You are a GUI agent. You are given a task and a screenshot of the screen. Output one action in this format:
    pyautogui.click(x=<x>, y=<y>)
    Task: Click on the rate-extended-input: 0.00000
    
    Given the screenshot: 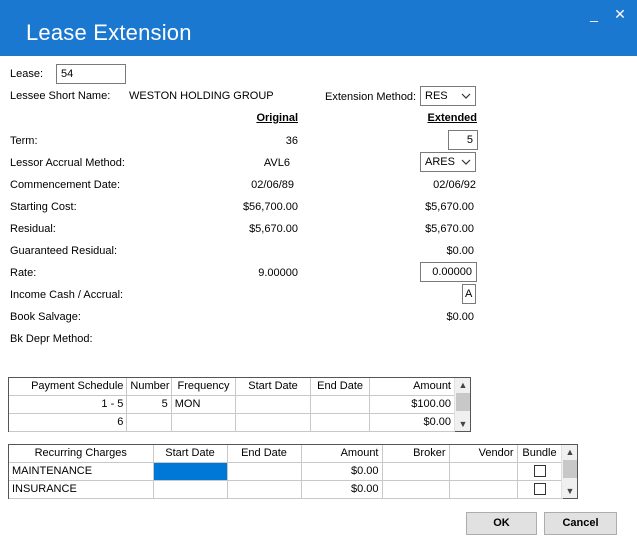 What is the action you would take?
    pyautogui.click(x=448, y=272)
    